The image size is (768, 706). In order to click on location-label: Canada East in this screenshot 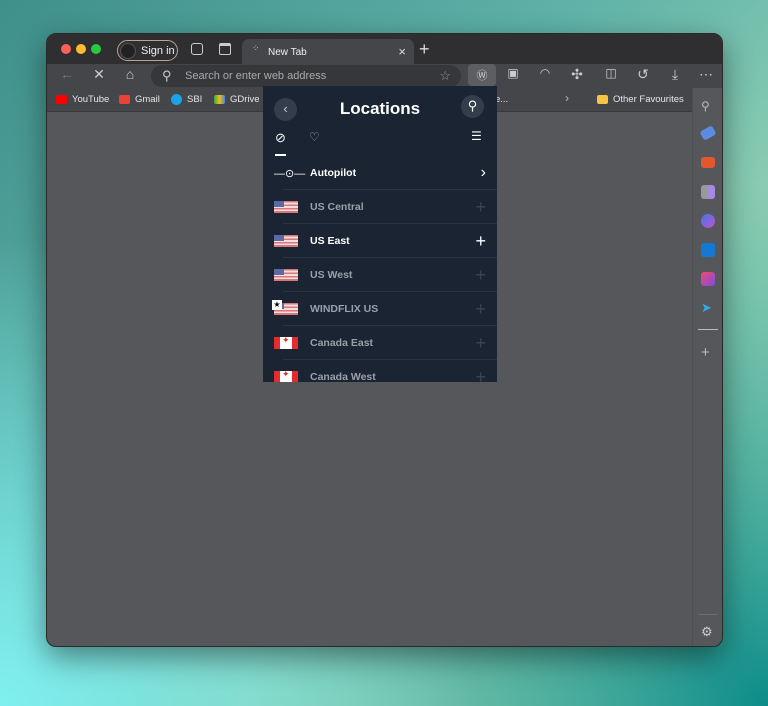, I will do `click(342, 343)`.